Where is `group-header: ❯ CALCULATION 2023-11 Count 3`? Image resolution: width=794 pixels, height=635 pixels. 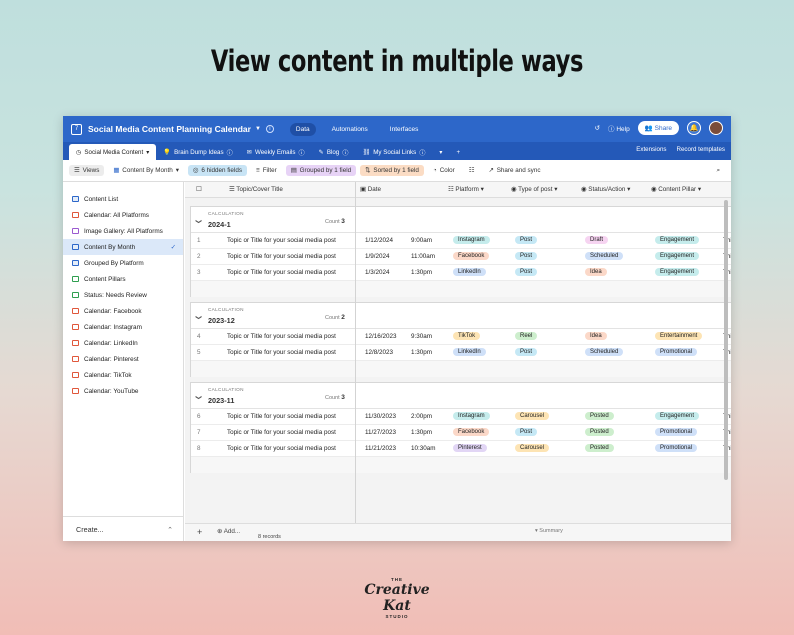 group-header: ❯ CALCULATION 2023-11 Count 3 is located at coordinates (461, 396).